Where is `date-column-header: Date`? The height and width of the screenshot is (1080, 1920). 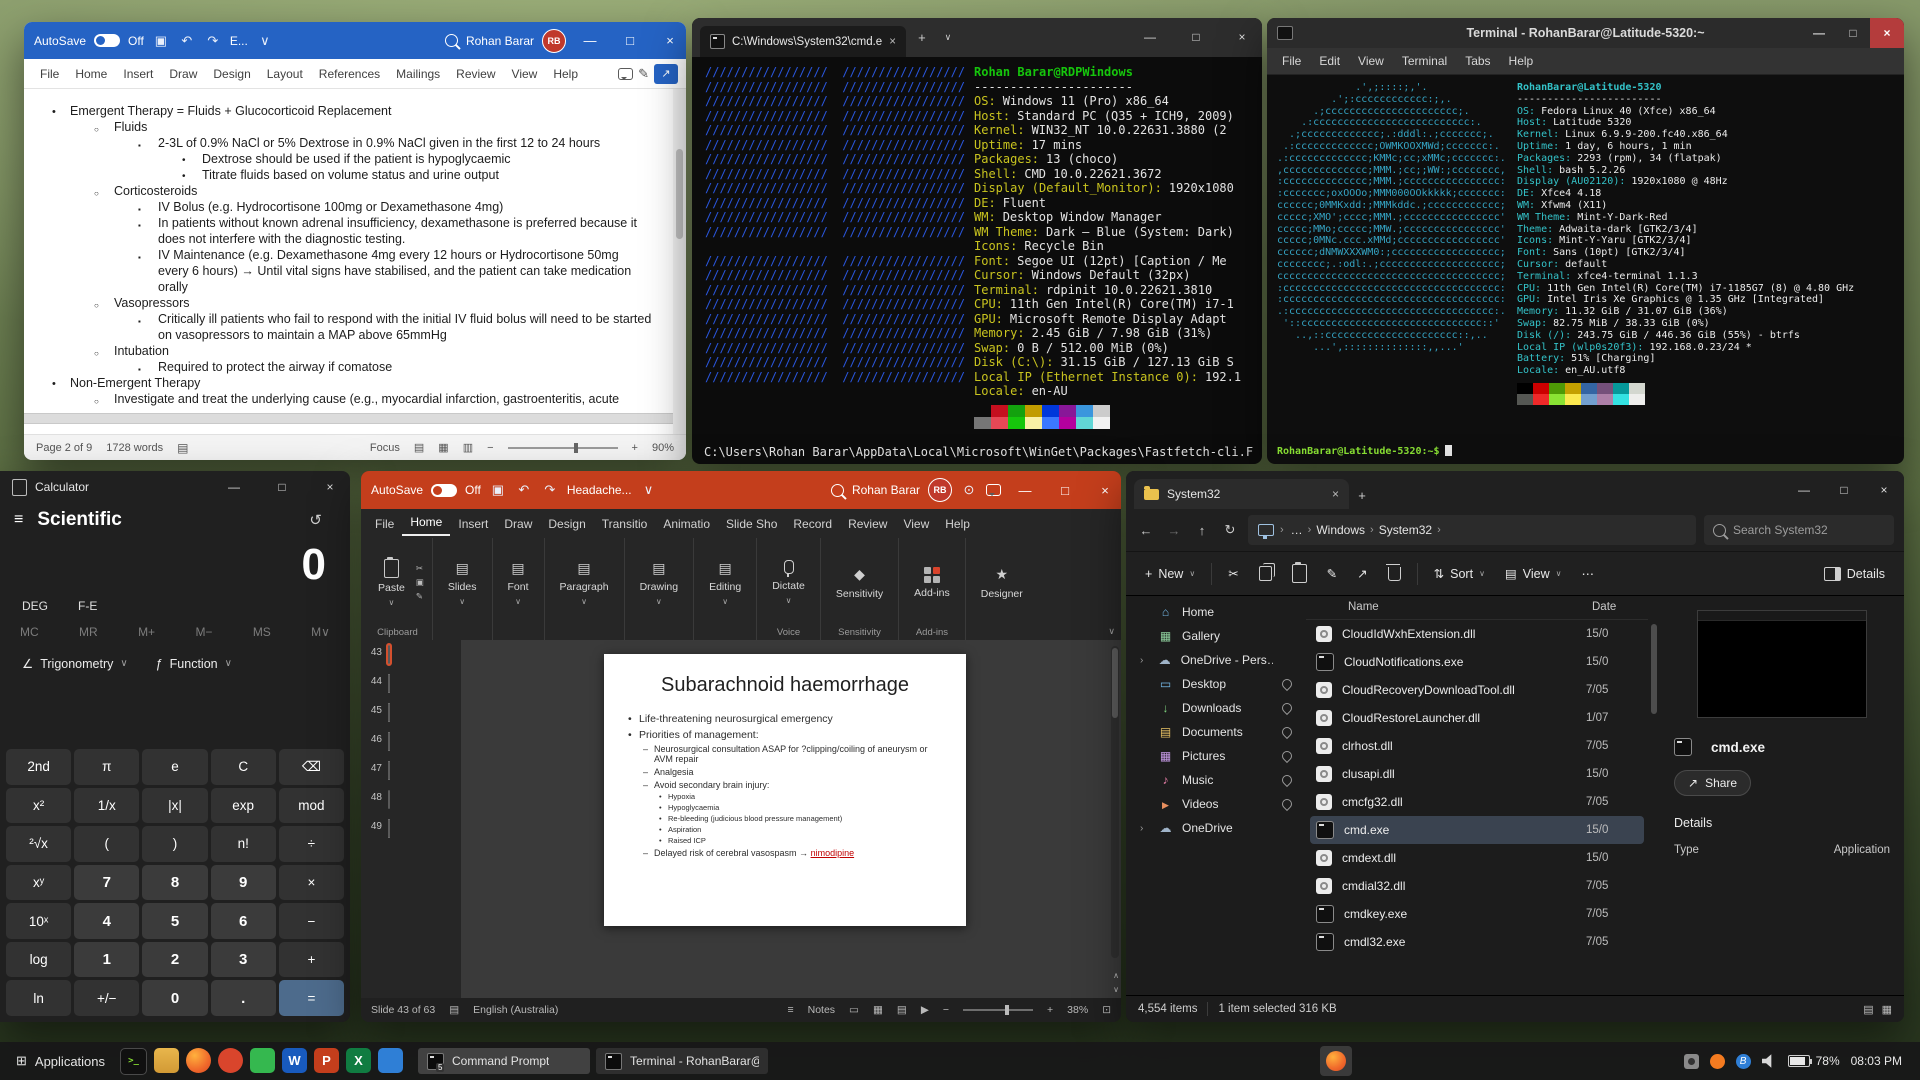 date-column-header: Date is located at coordinates (1620, 607).